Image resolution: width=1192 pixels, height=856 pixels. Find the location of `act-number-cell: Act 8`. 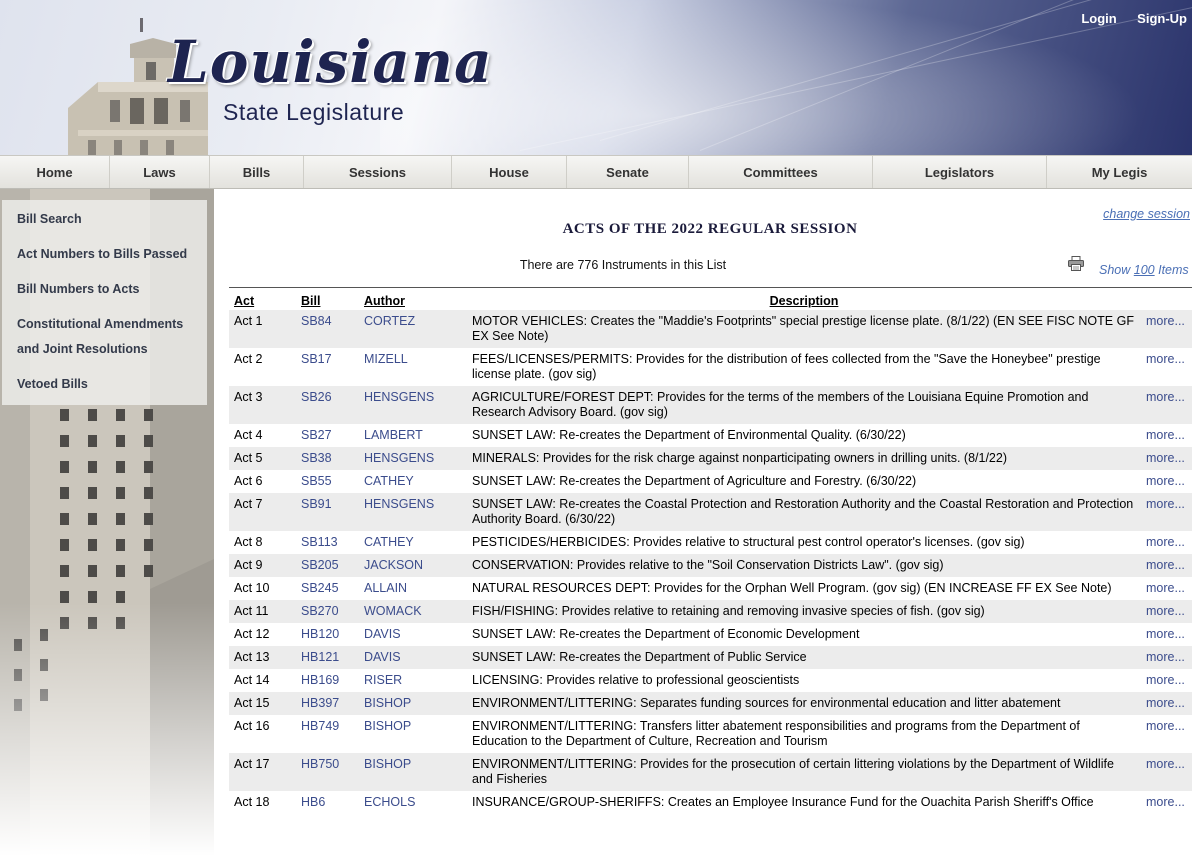

act-number-cell: Act 8 is located at coordinates (262, 542).